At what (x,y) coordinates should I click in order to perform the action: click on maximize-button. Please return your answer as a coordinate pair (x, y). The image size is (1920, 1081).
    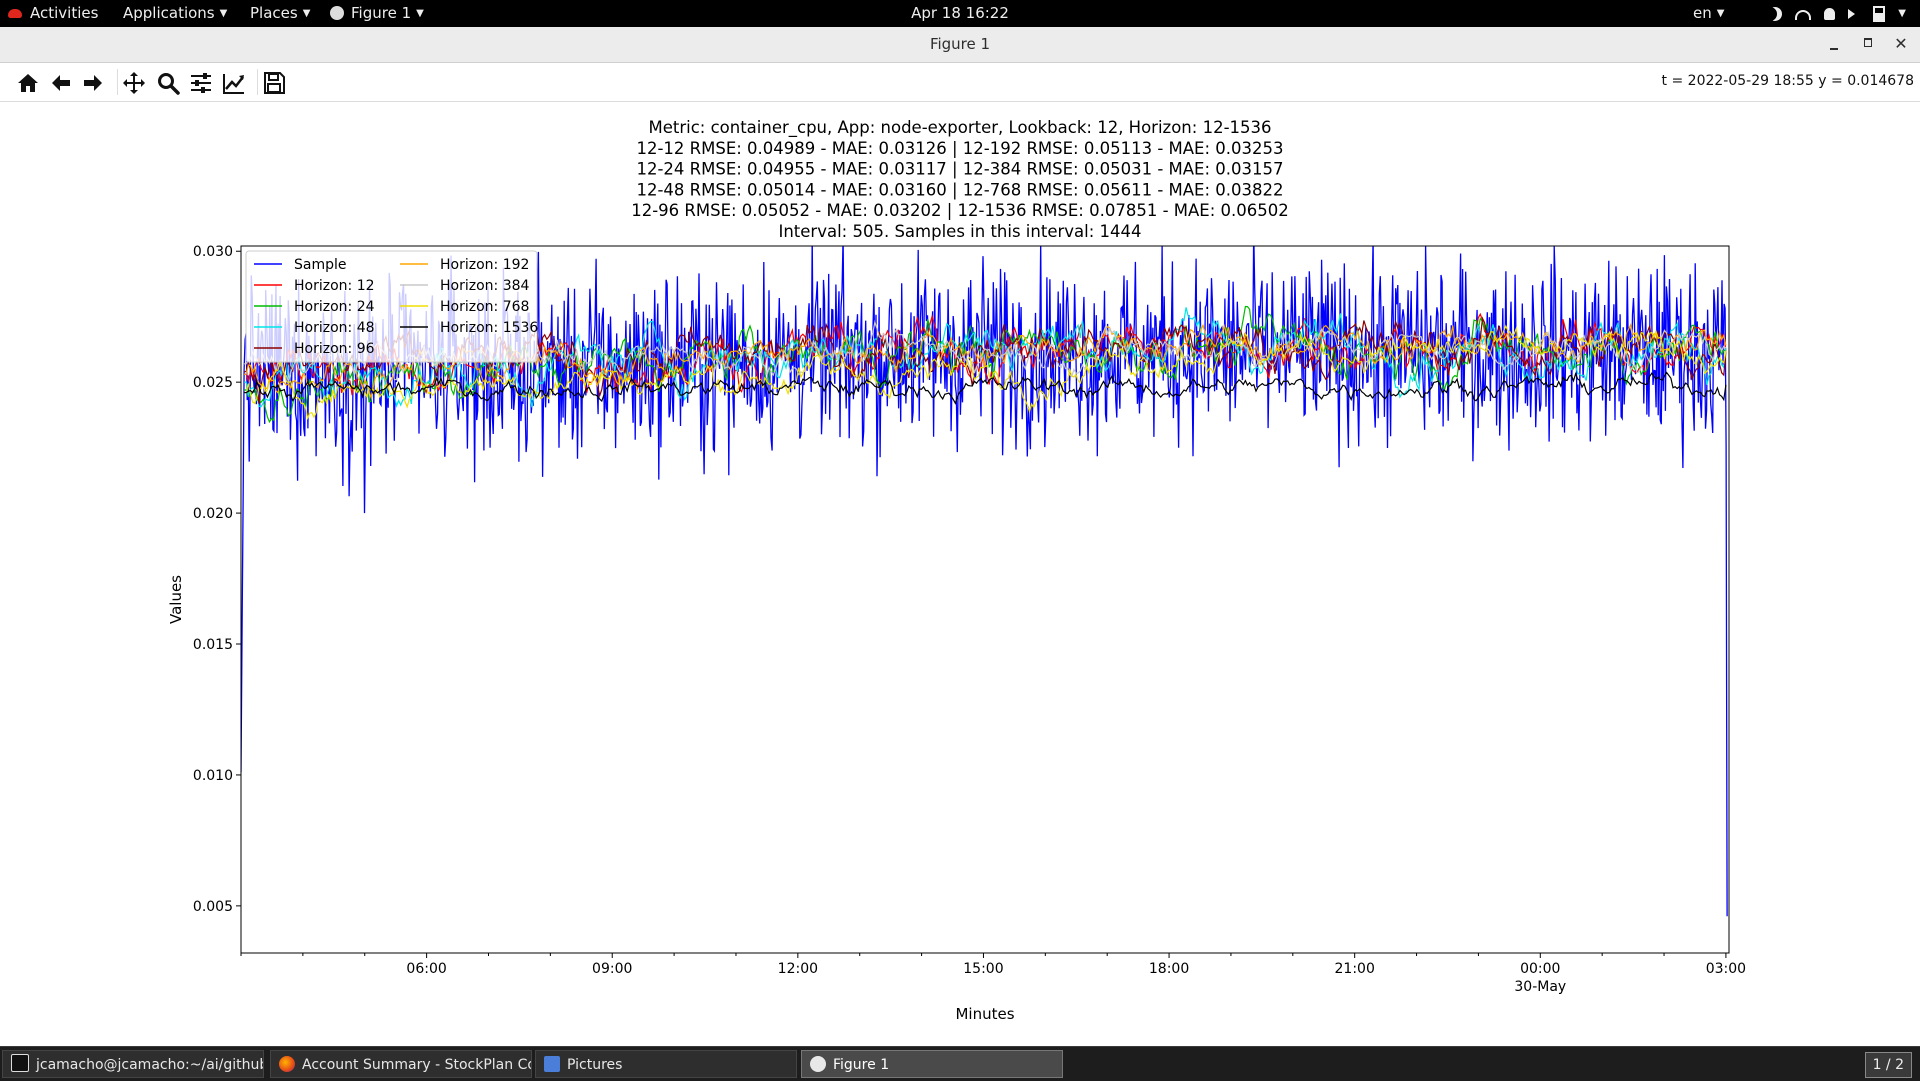
    Looking at the image, I should click on (1868, 44).